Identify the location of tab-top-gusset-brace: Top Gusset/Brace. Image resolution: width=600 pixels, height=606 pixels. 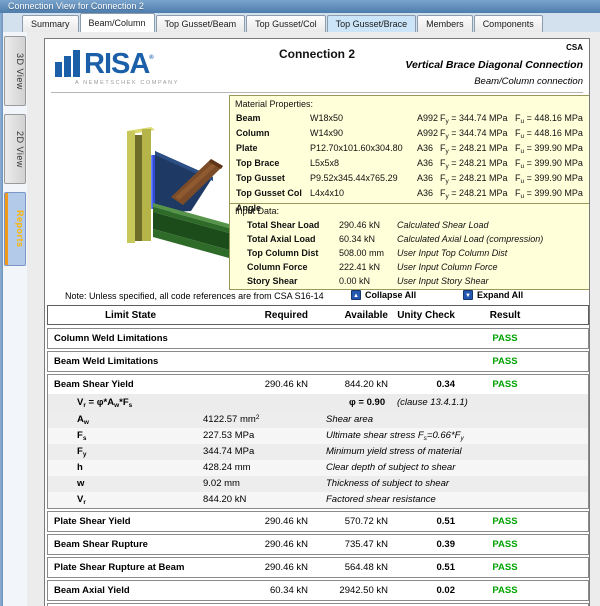
(371, 23).